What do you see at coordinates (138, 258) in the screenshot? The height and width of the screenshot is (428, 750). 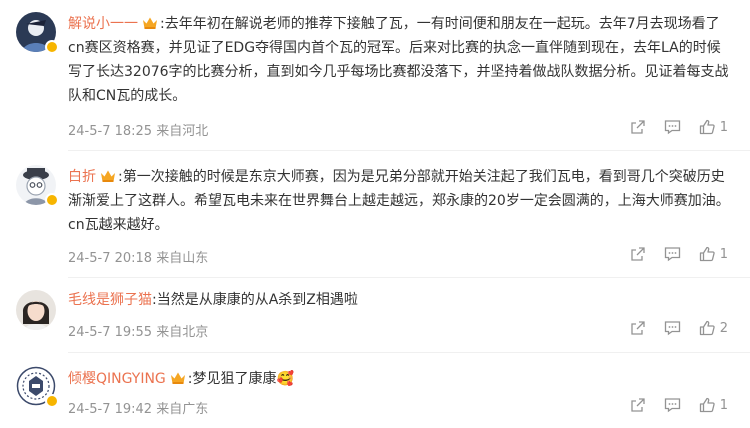 I see `comment-meta: 24-5-7 20:18 来自山东` at bounding box center [138, 258].